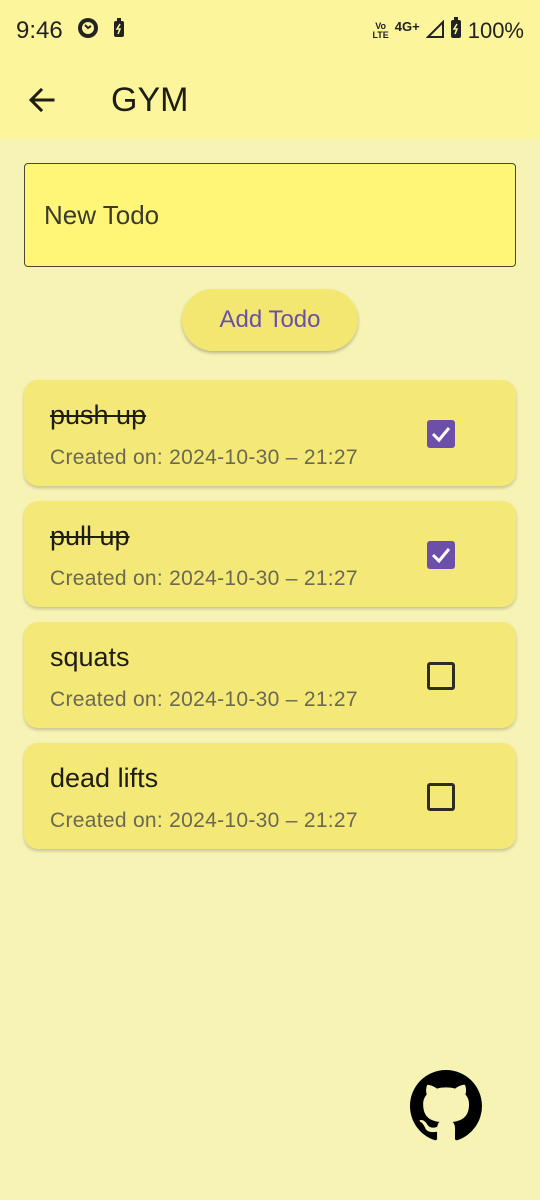  What do you see at coordinates (104, 778) in the screenshot?
I see `todo-title: dead lifts` at bounding box center [104, 778].